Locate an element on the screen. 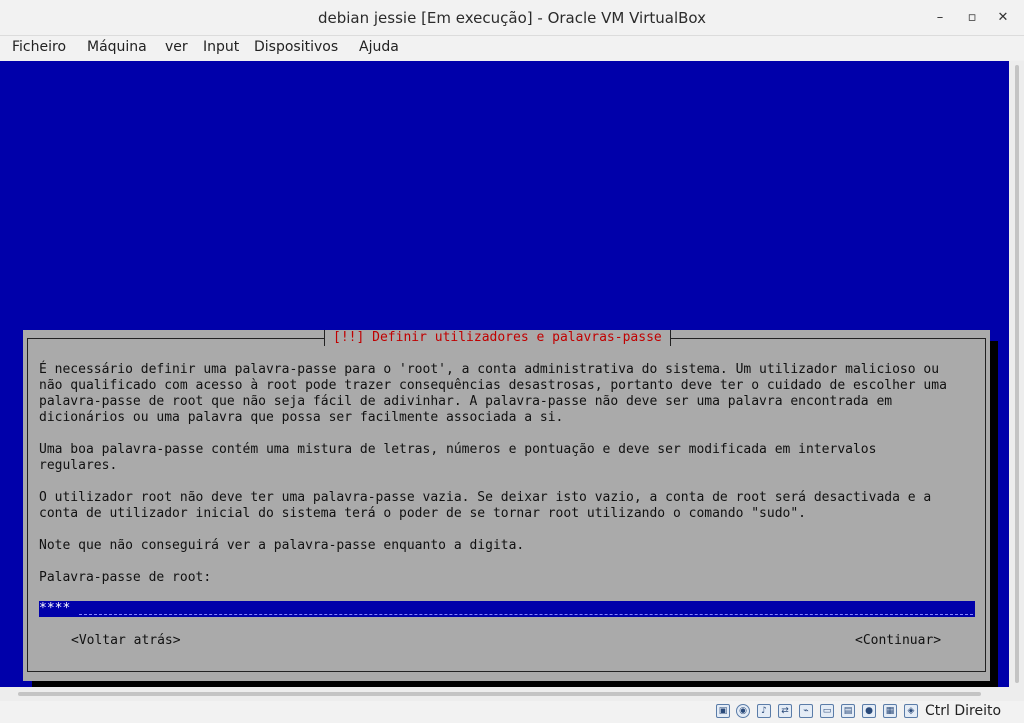 The width and height of the screenshot is (1024, 723). password-mask: **** is located at coordinates (55, 608).